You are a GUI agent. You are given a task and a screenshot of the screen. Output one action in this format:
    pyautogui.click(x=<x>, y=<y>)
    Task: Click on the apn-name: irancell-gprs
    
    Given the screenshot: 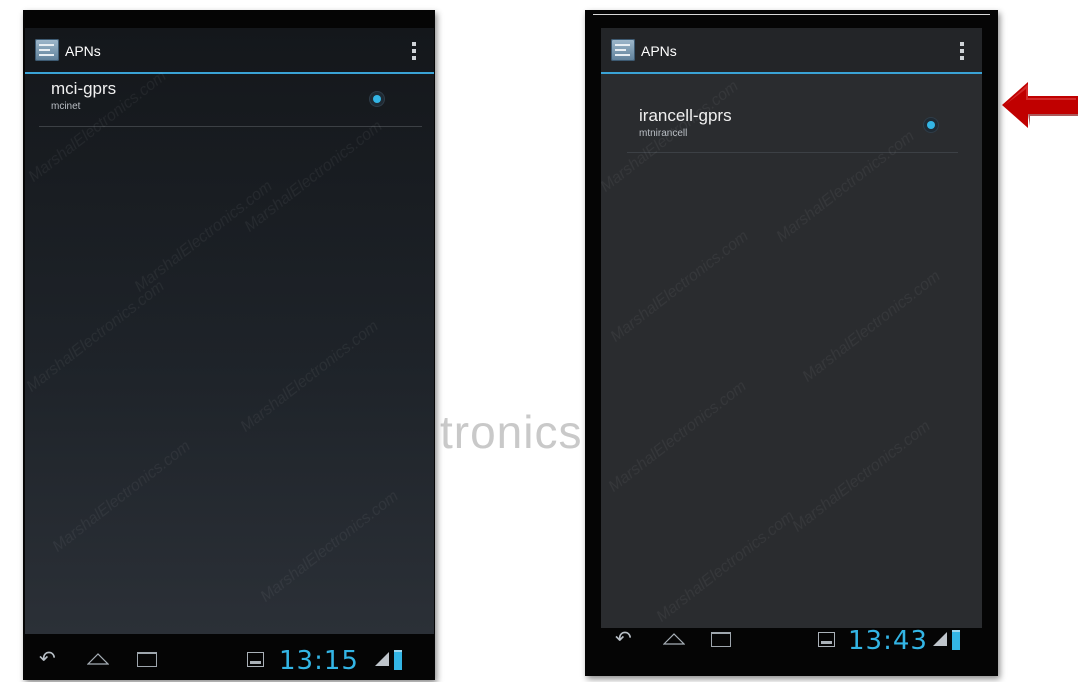 What is the action you would take?
    pyautogui.click(x=685, y=115)
    